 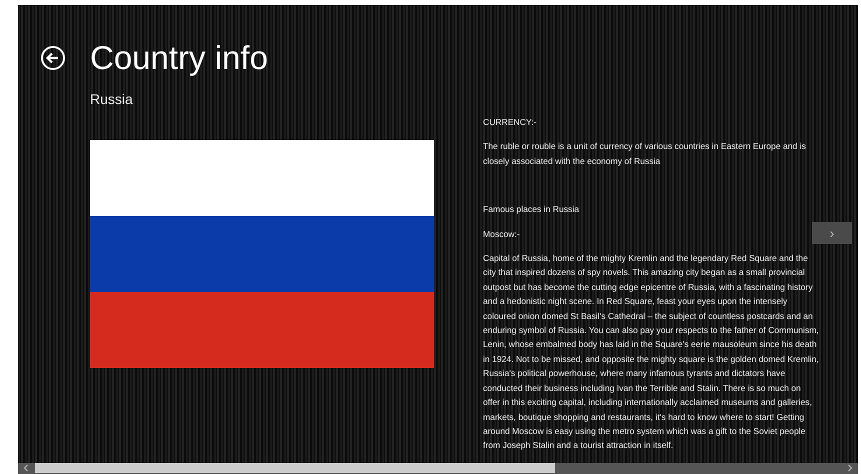 What do you see at coordinates (295, 468) in the screenshot?
I see `scrollbar-thumb` at bounding box center [295, 468].